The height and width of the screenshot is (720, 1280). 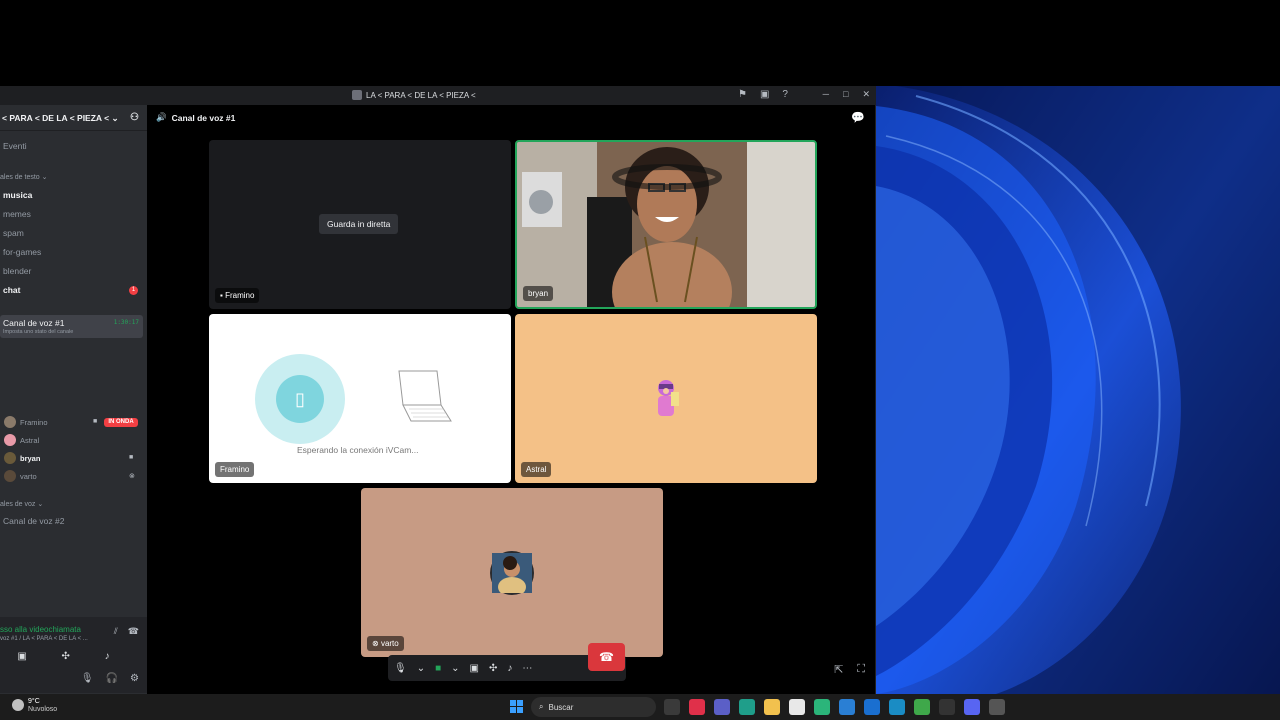 I want to click on member-bryan: bryan, so click(x=22, y=458).